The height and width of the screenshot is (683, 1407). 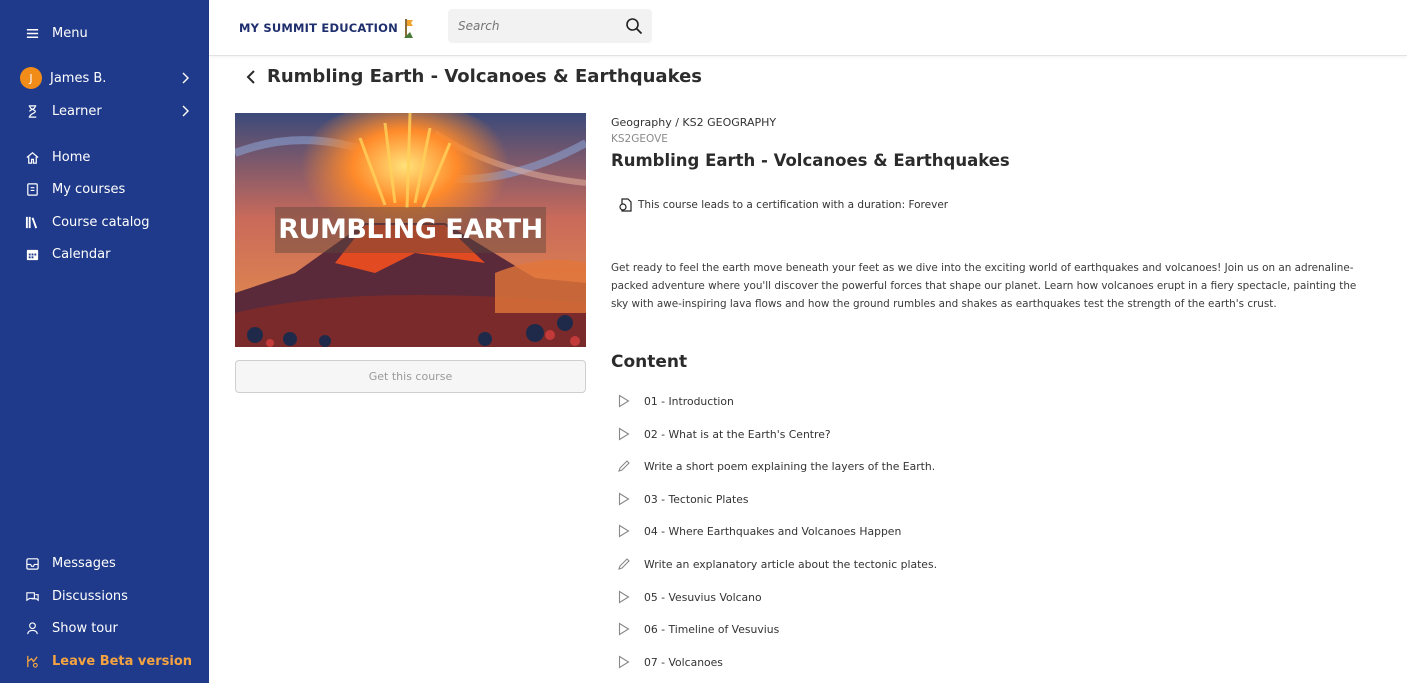 I want to click on sidebar-item-discussions: Discussions, so click(x=104, y=596).